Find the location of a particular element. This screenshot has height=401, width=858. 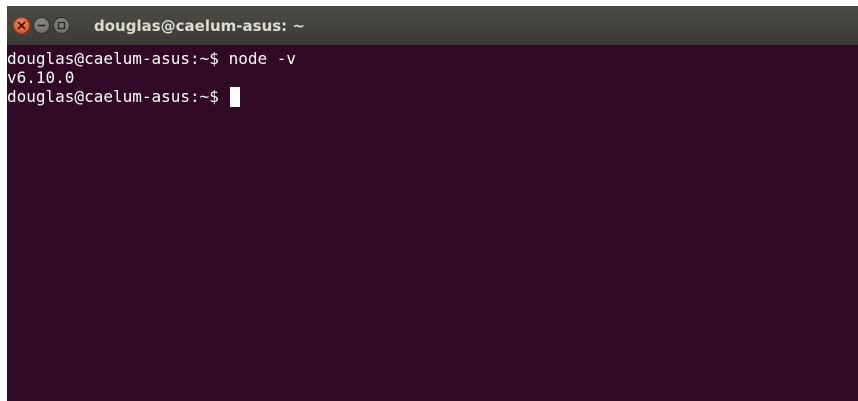

command-output: v6.10.0 is located at coordinates (41, 77).